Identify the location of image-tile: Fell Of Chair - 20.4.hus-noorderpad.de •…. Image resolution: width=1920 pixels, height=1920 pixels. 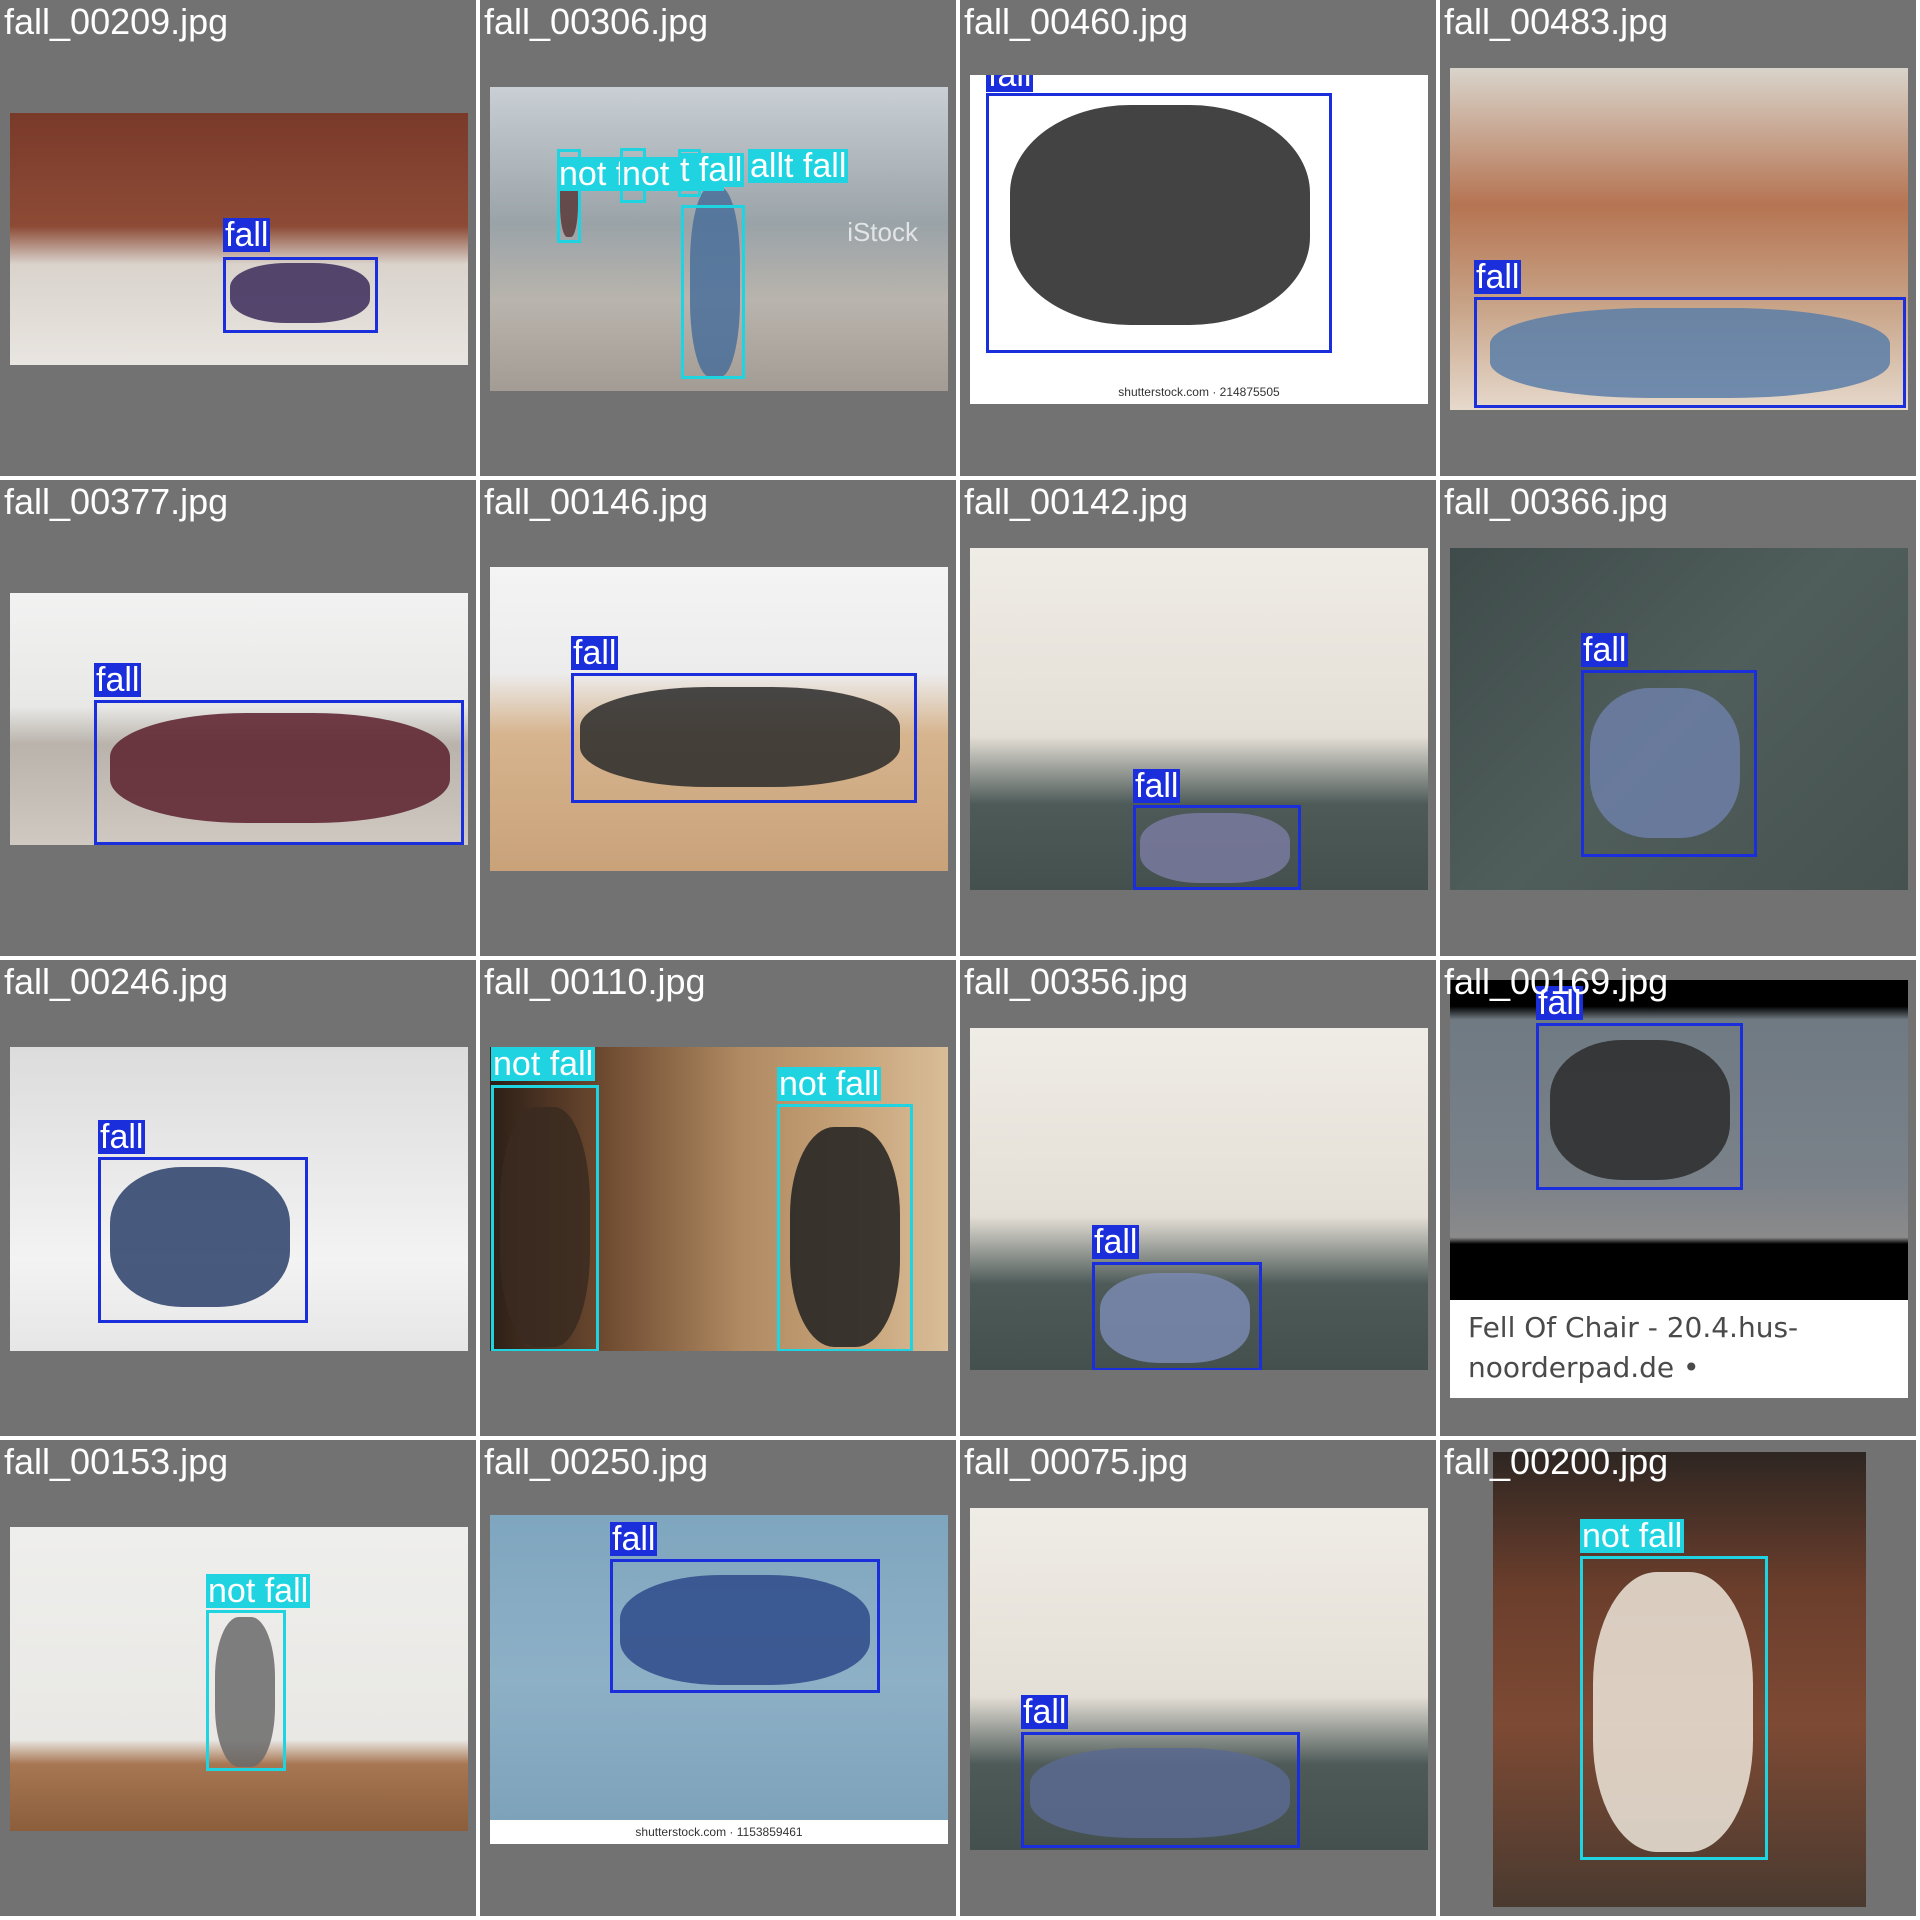
(1678, 1198).